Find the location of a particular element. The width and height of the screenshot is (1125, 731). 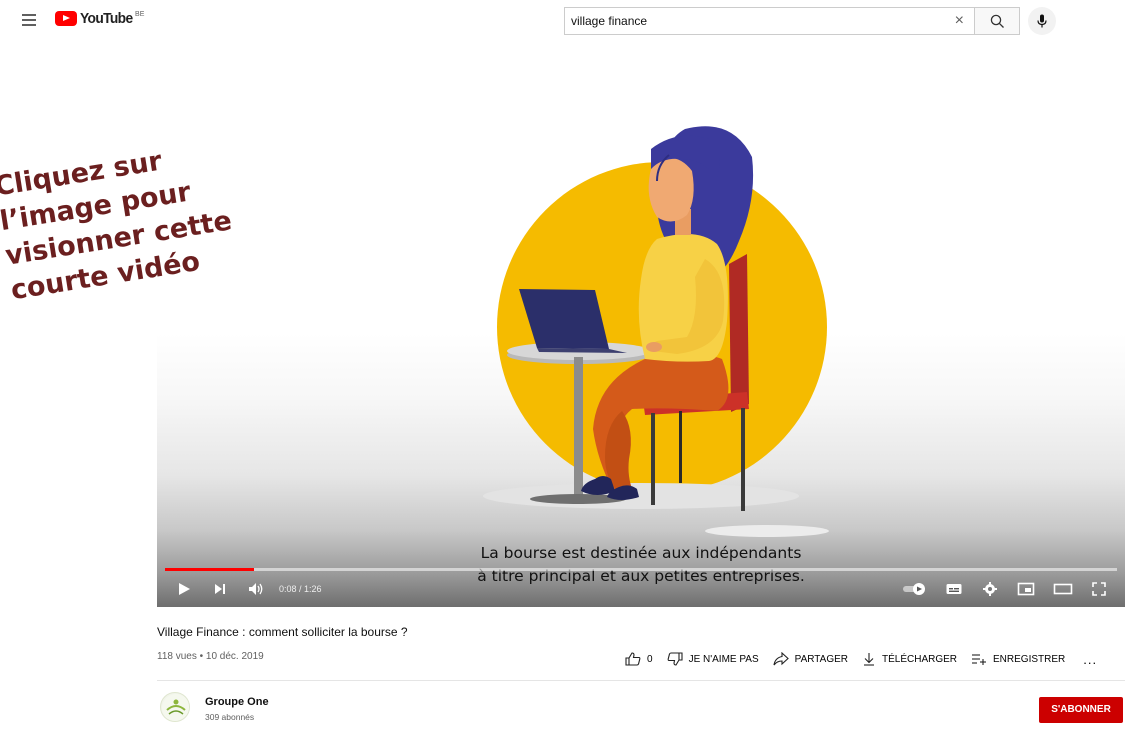

like-count: 0 is located at coordinates (650, 659).